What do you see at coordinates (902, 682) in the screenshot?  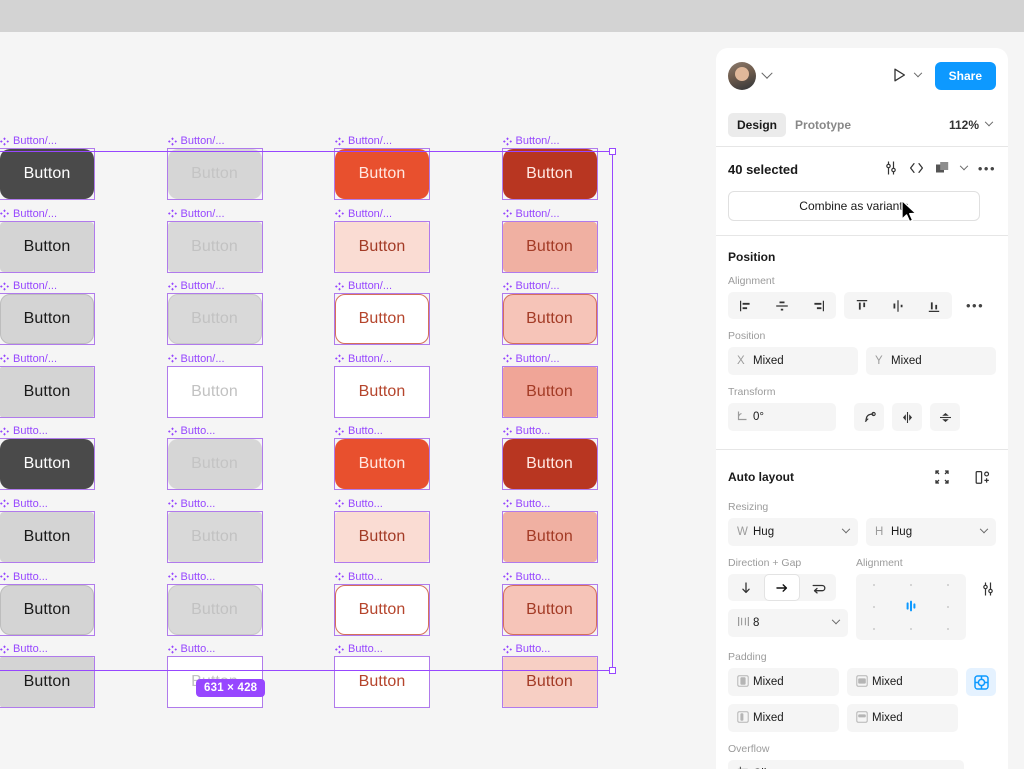 I see `padding-vertical-field: Mixed` at bounding box center [902, 682].